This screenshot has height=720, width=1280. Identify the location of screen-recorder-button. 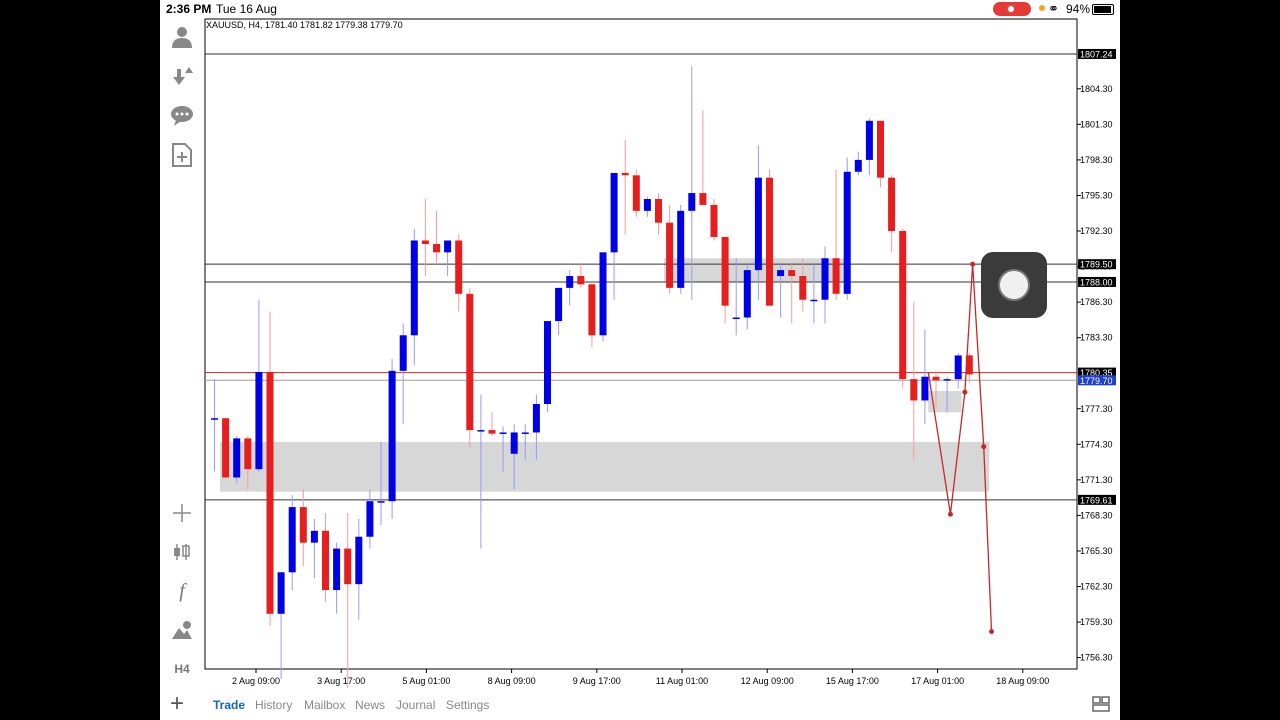
(1014, 285).